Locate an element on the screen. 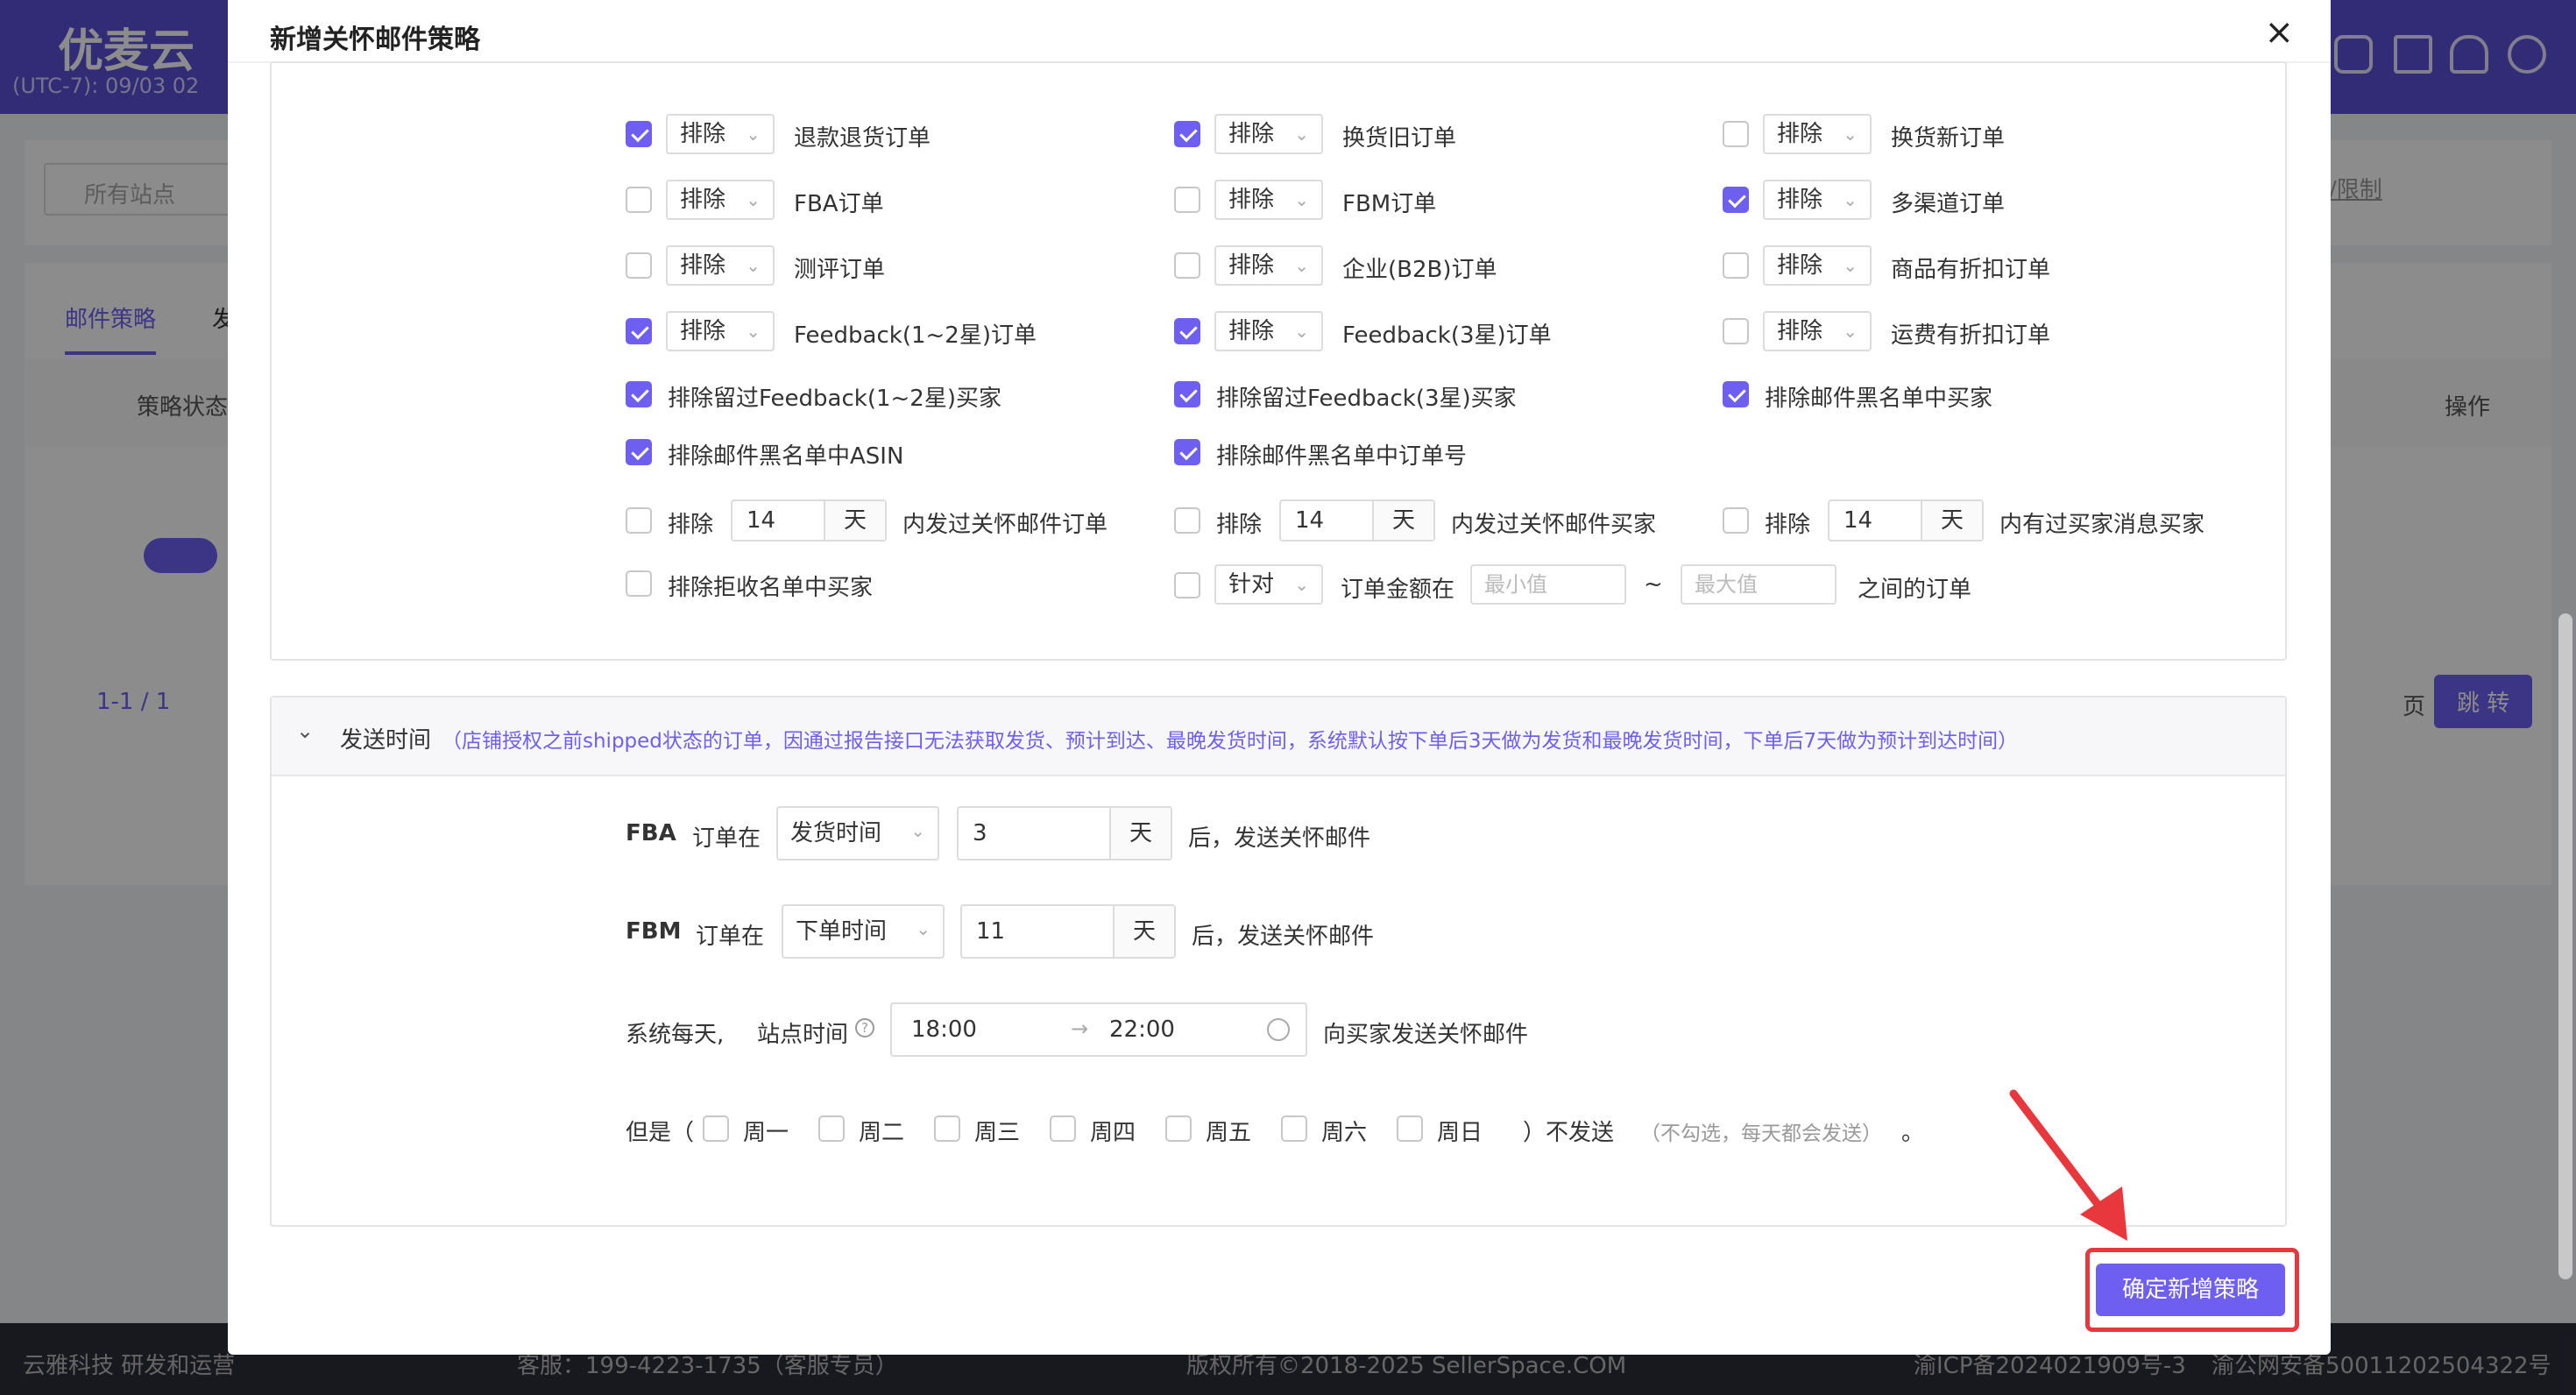 This screenshot has height=1395, width=2576. filter-label: FBA订单 is located at coordinates (839, 204).